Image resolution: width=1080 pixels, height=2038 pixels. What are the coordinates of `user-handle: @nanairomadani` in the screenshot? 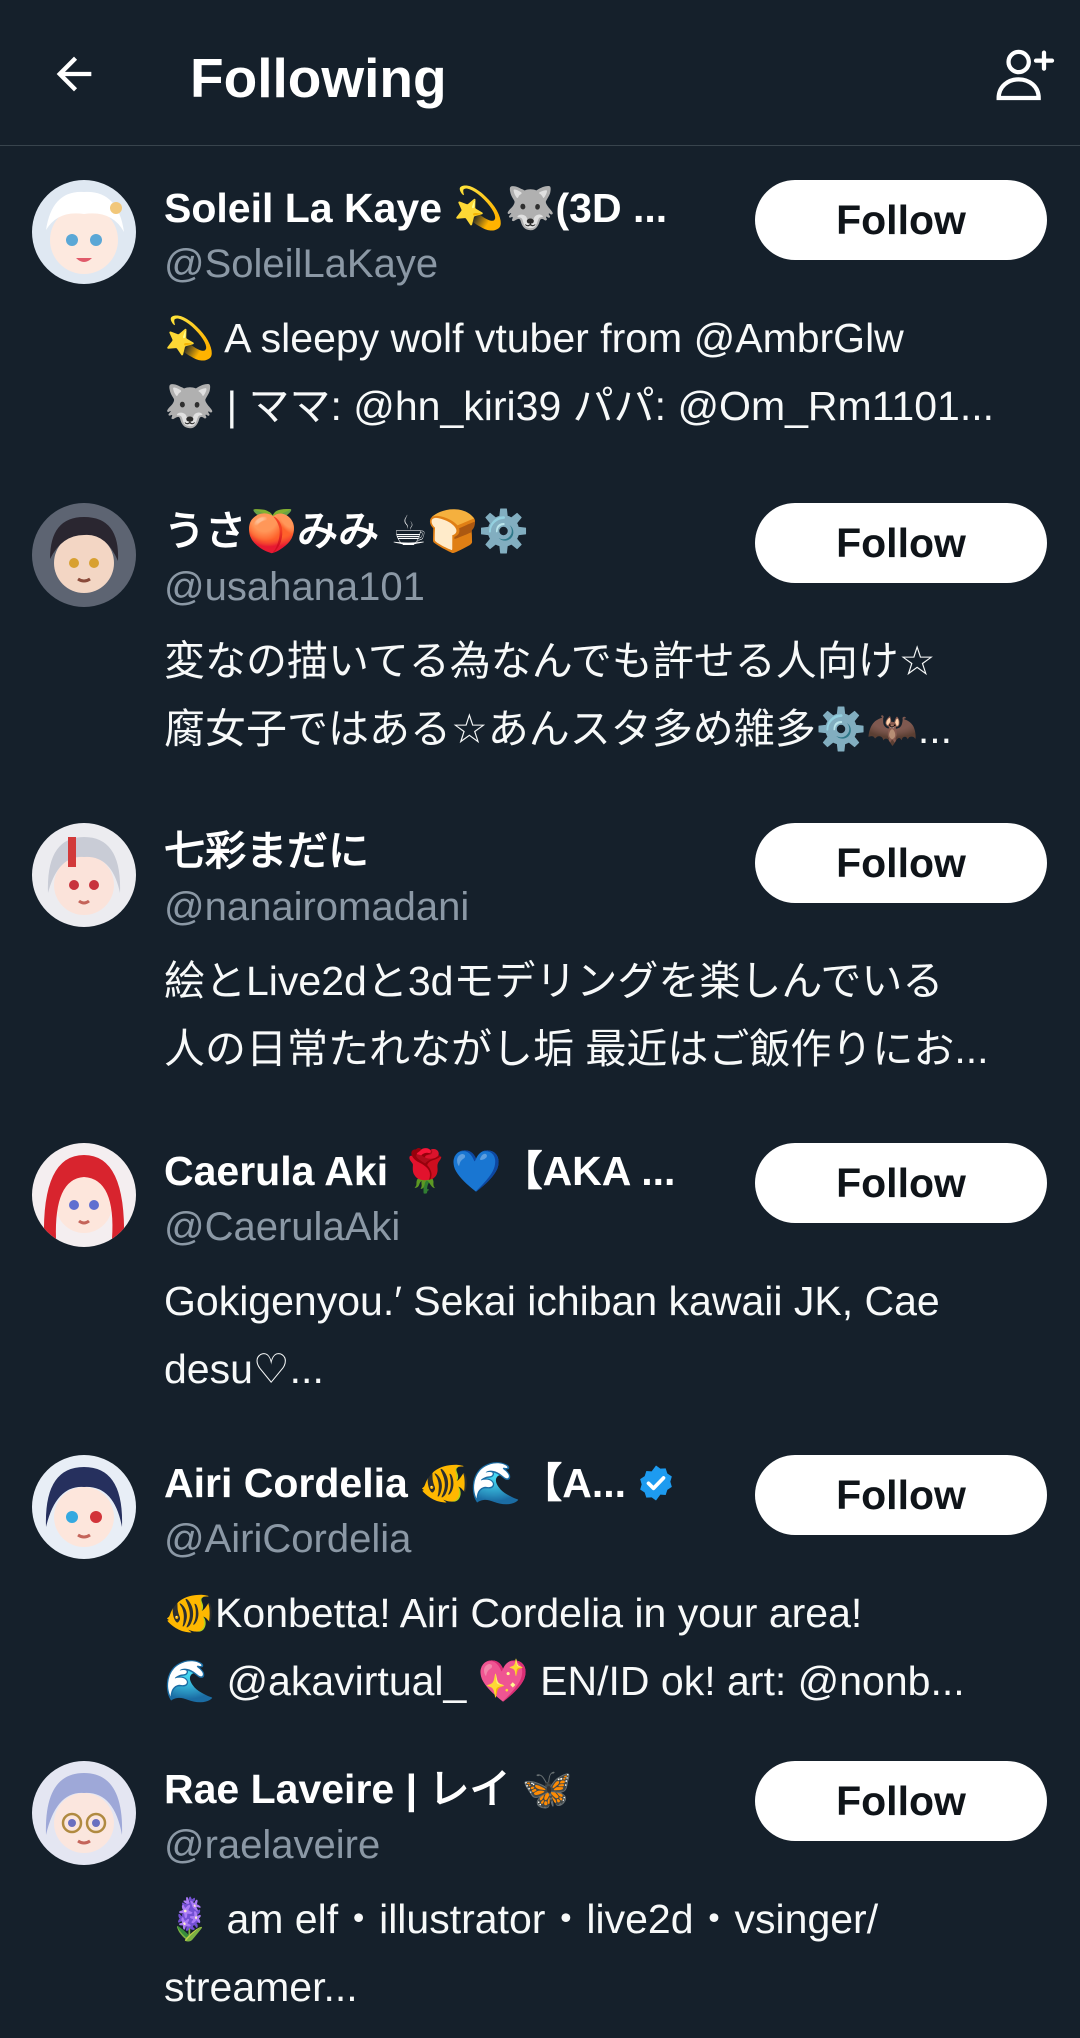 It's located at (317, 907).